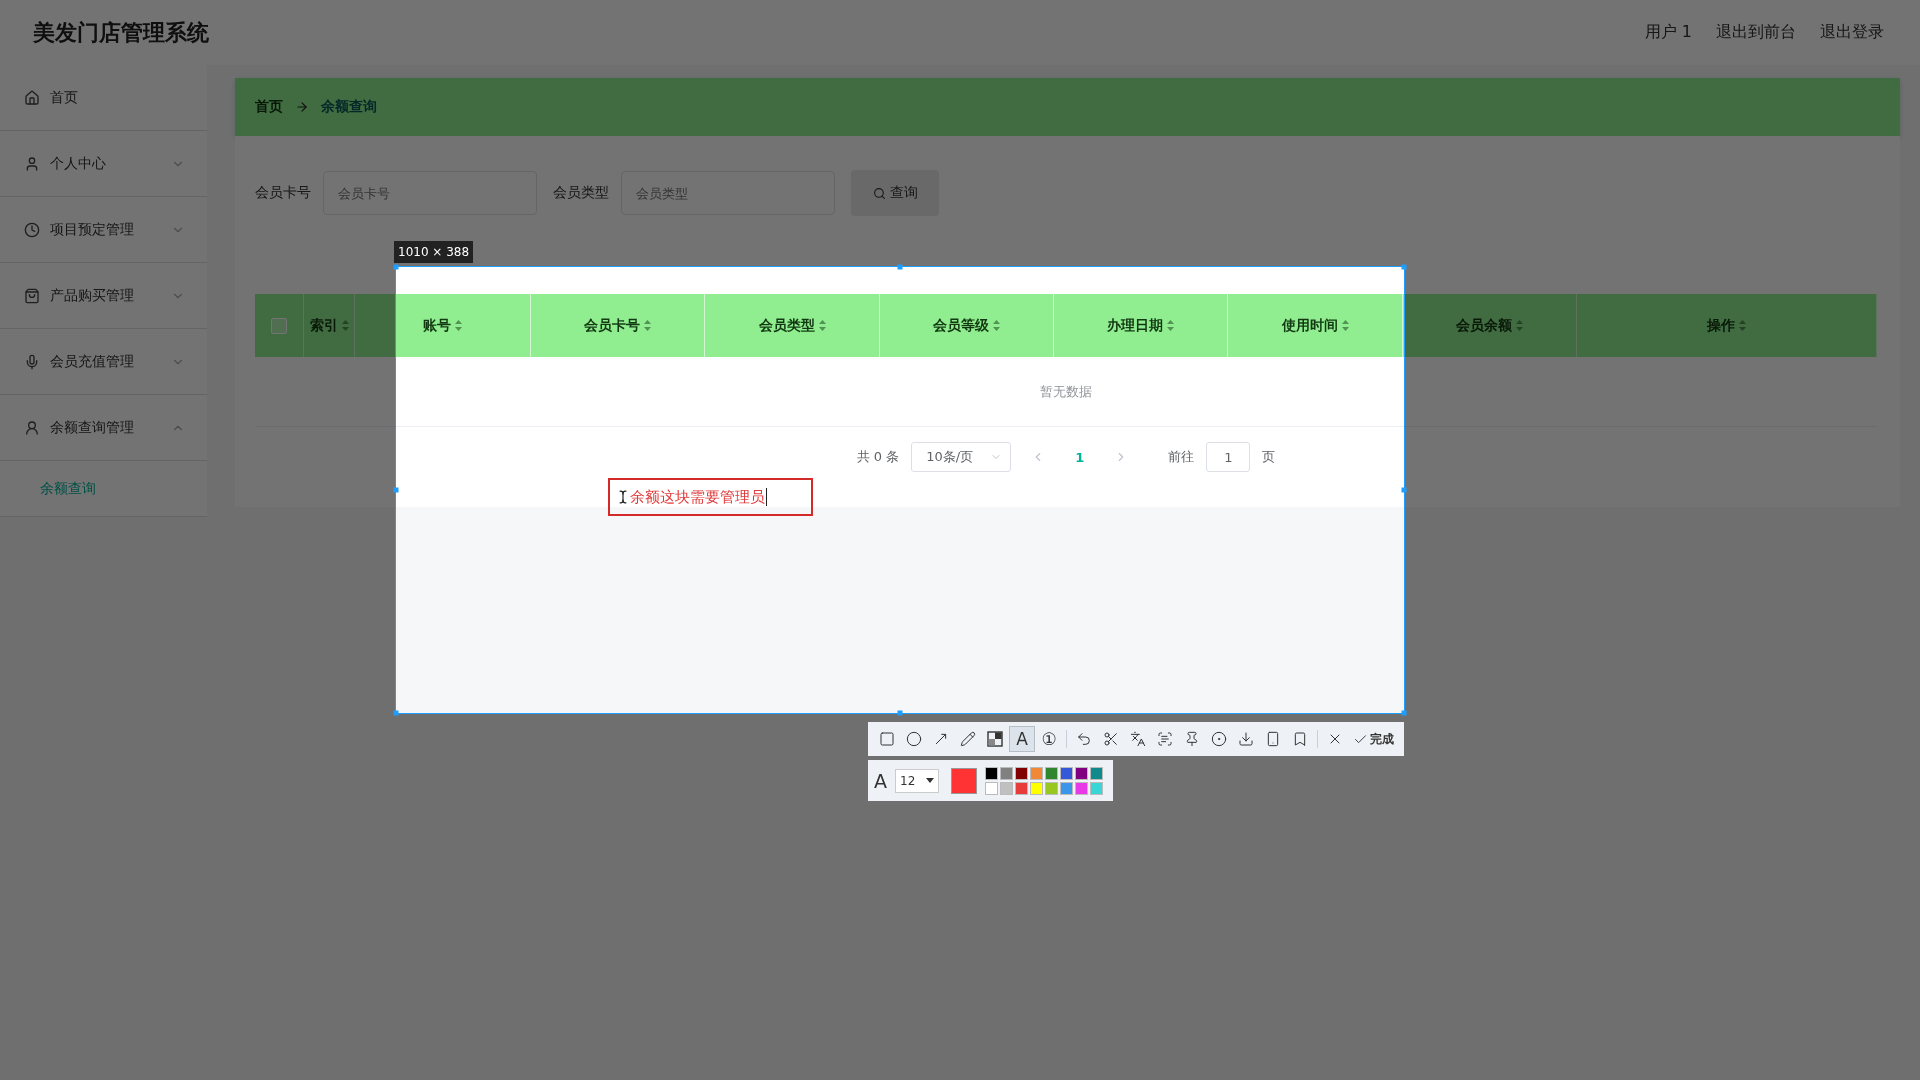  I want to click on sidebar-label: 余额查询管理, so click(92, 427).